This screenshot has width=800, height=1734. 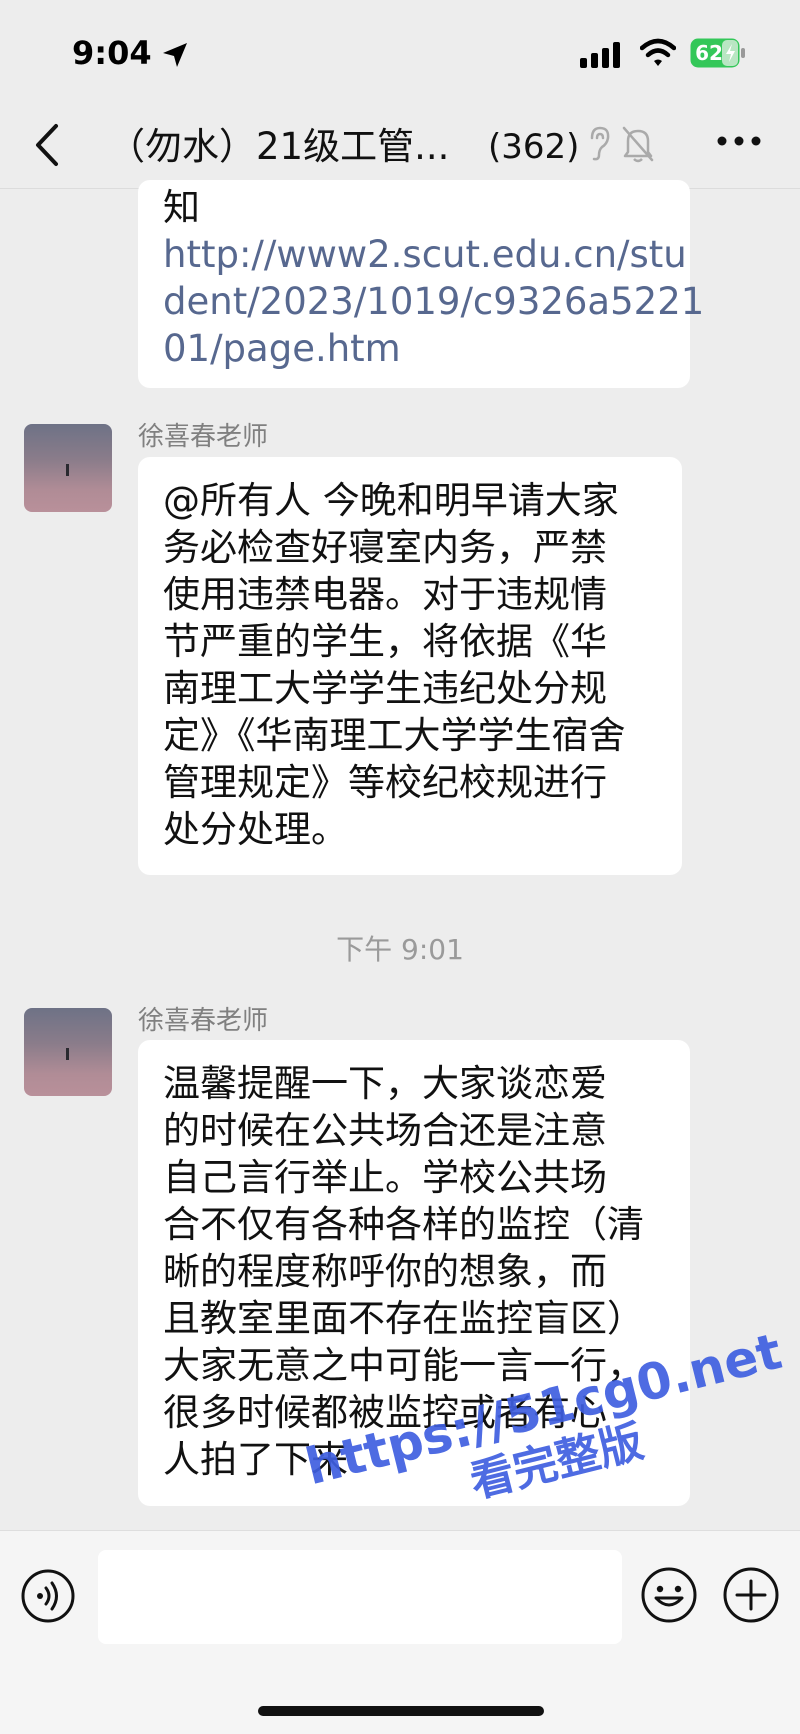 What do you see at coordinates (112, 53) in the screenshot?
I see `status-time: 9:04` at bounding box center [112, 53].